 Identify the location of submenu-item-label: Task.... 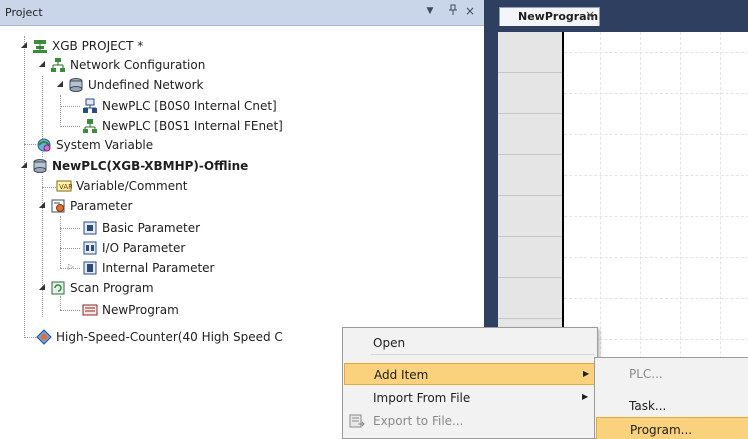
(648, 406).